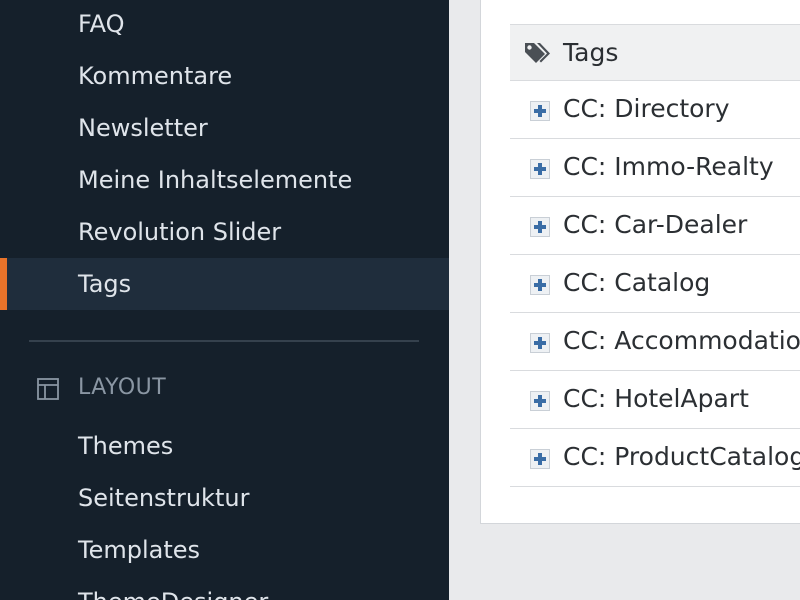 The width and height of the screenshot is (800, 600). Describe the element at coordinates (681, 456) in the screenshot. I see `tag-label: CC: ProductCatalog` at that location.